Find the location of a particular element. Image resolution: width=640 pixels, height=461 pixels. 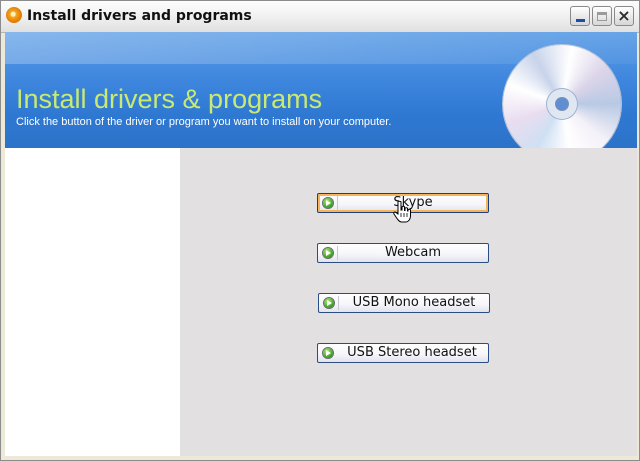

hand-cursor-icon is located at coordinates (402, 212).